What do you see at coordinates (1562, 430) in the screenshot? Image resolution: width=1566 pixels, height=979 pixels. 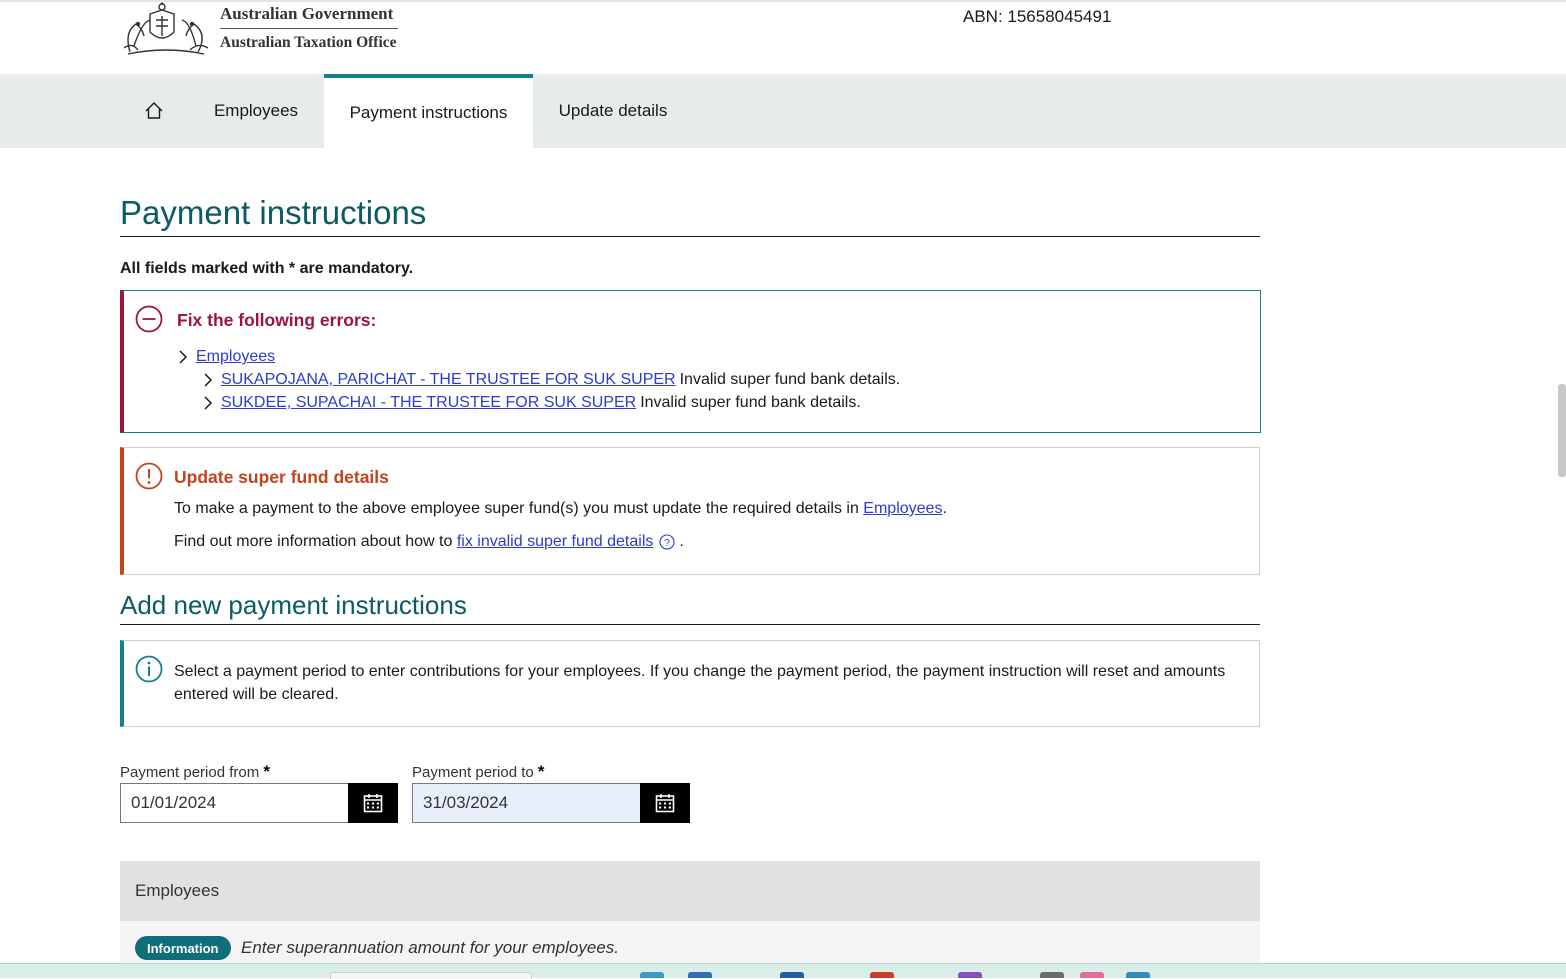 I see `page-scrollbar` at bounding box center [1562, 430].